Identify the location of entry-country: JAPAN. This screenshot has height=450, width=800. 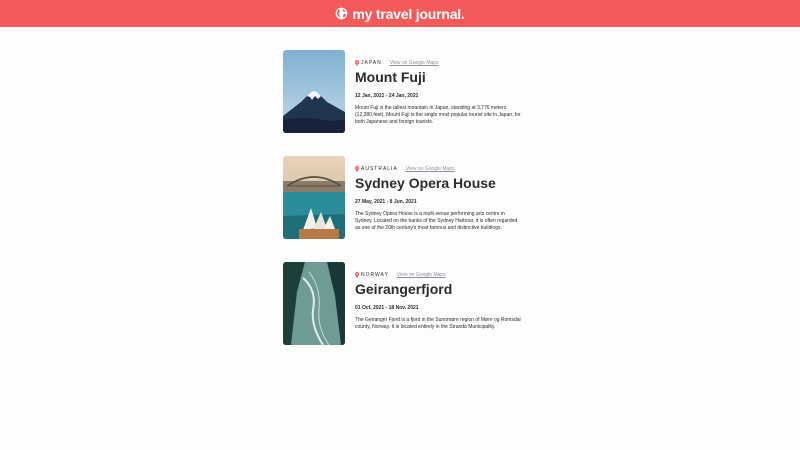
(371, 63).